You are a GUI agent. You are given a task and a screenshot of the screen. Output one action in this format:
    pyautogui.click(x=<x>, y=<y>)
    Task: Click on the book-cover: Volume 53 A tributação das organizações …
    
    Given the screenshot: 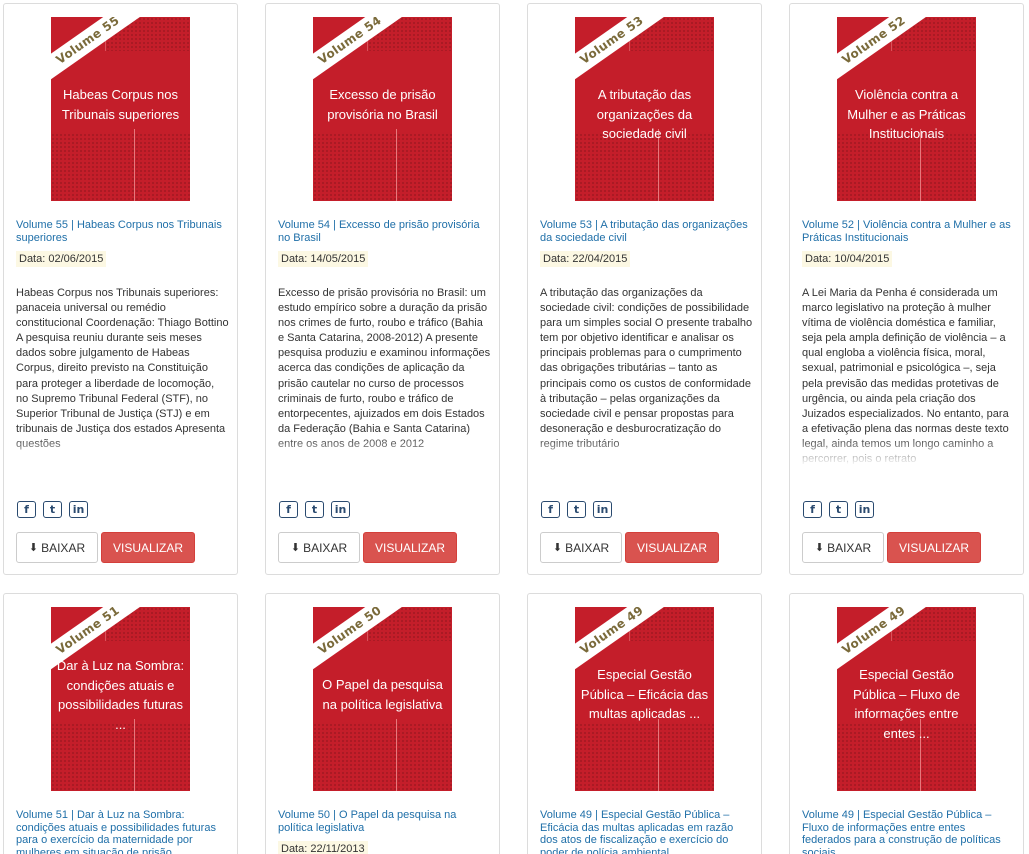 What is the action you would take?
    pyautogui.click(x=644, y=109)
    